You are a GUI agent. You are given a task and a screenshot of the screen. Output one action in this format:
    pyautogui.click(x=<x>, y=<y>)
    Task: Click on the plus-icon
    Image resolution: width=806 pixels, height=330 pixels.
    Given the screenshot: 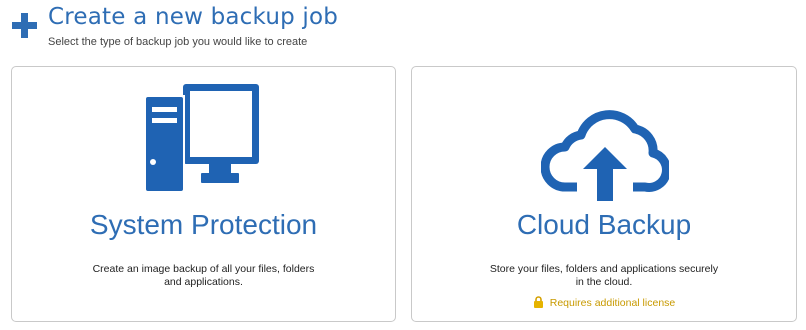 What is the action you would take?
    pyautogui.click(x=24, y=25)
    